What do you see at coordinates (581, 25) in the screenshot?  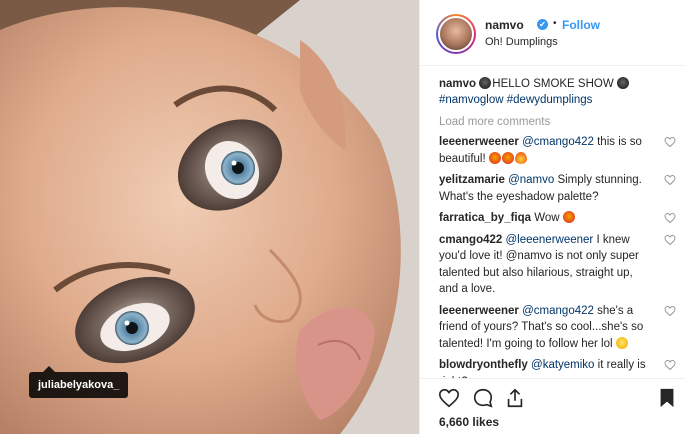 I see `follow-button: Follow` at bounding box center [581, 25].